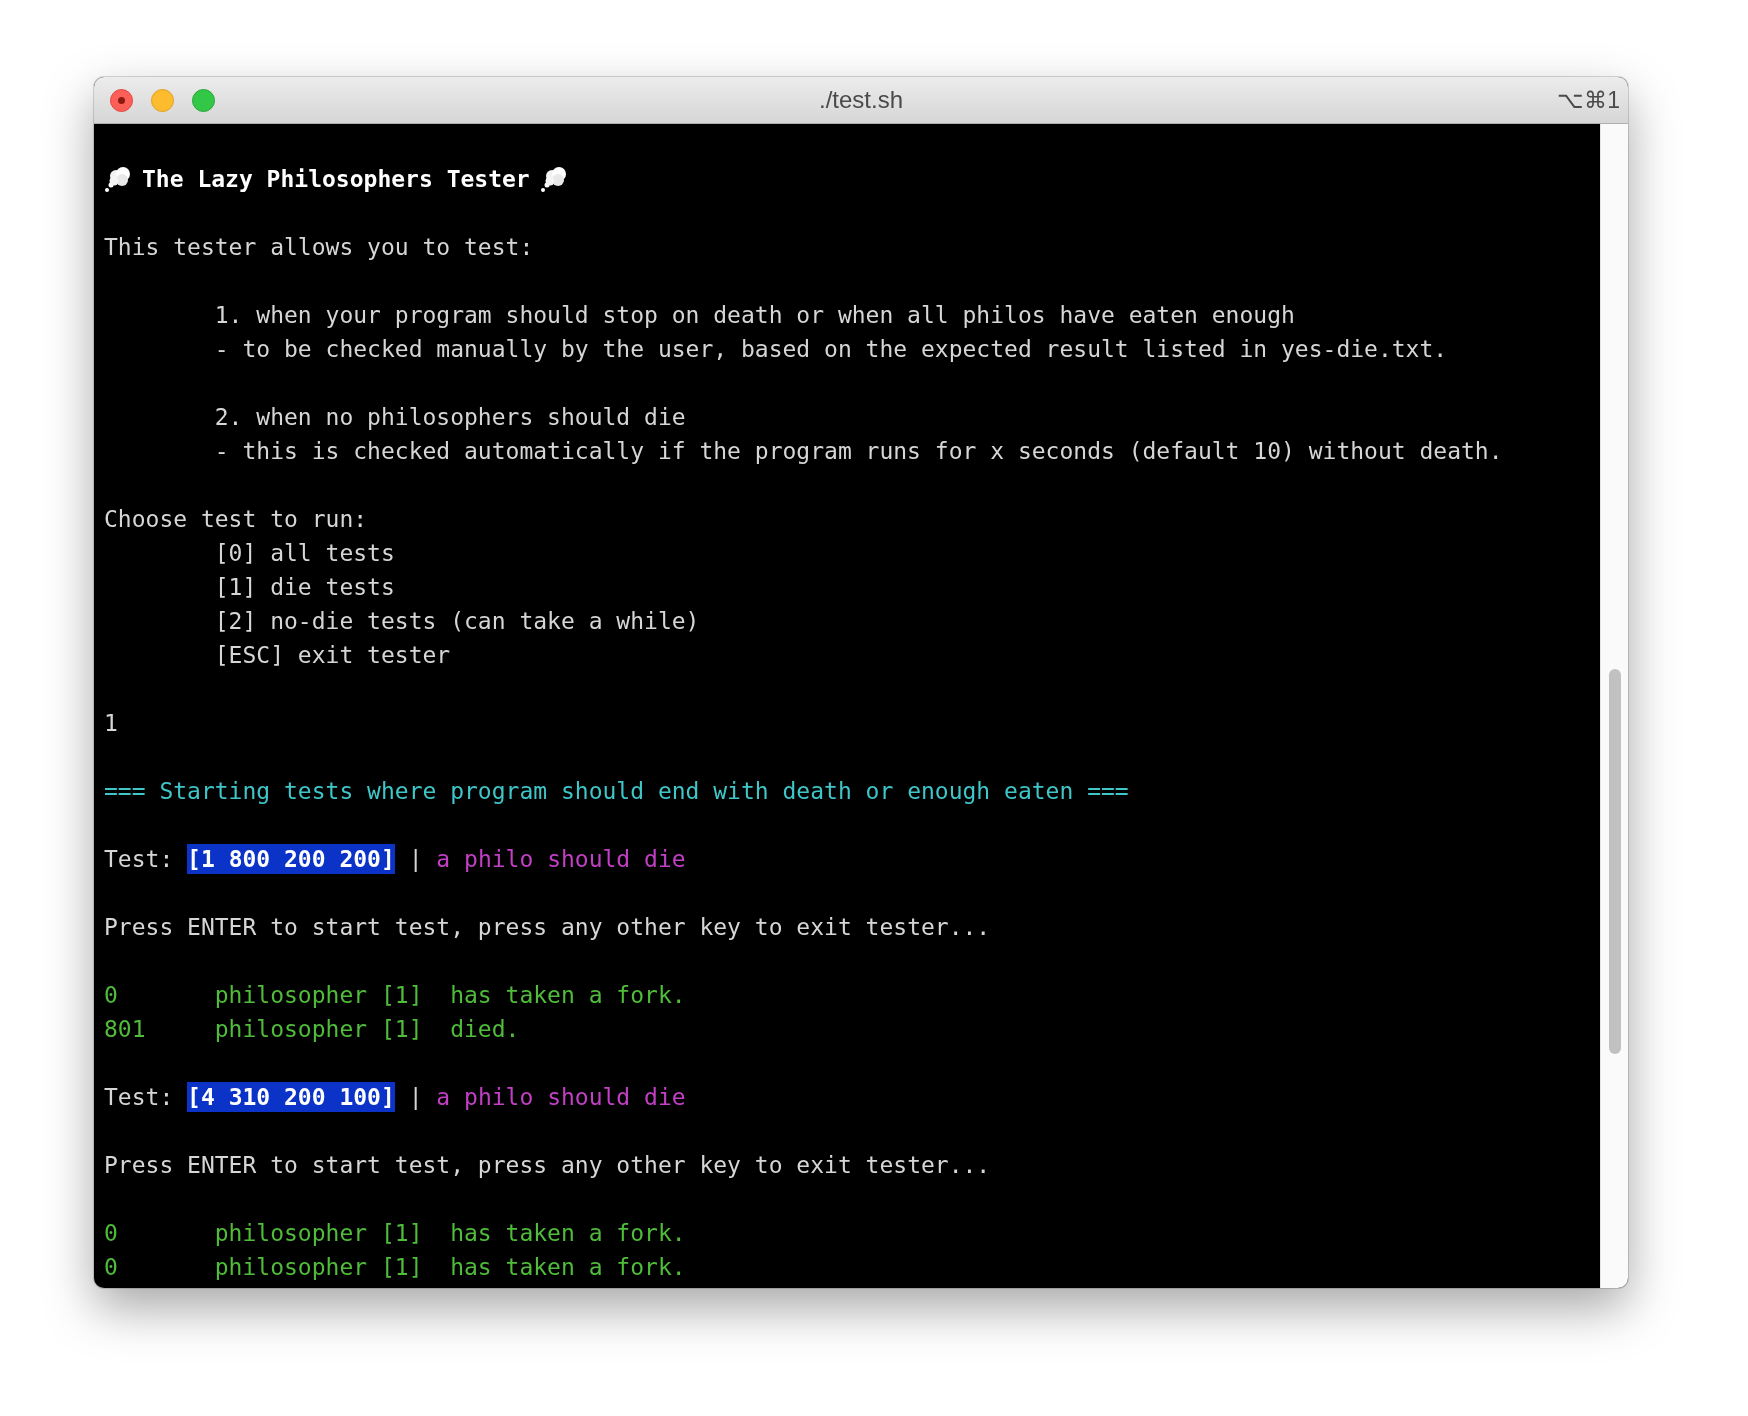 The width and height of the screenshot is (1748, 1416). What do you see at coordinates (162, 100) in the screenshot?
I see `minimize-button` at bounding box center [162, 100].